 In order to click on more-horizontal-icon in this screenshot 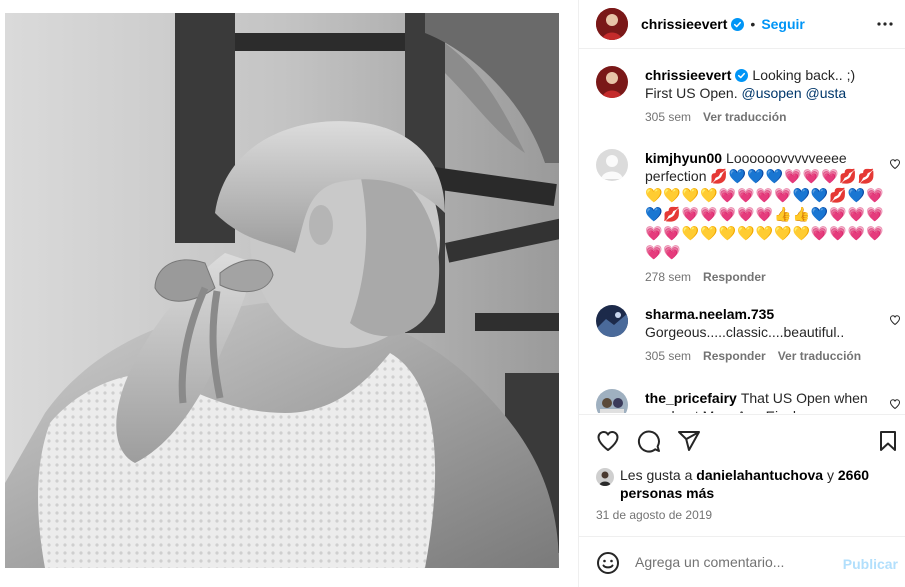, I will do `click(885, 24)`.